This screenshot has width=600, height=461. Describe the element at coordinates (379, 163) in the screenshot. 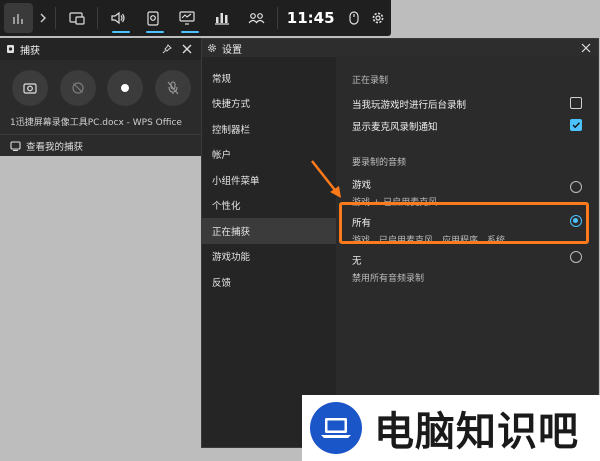

I see `audio-section-header: 要录制的音频` at that location.